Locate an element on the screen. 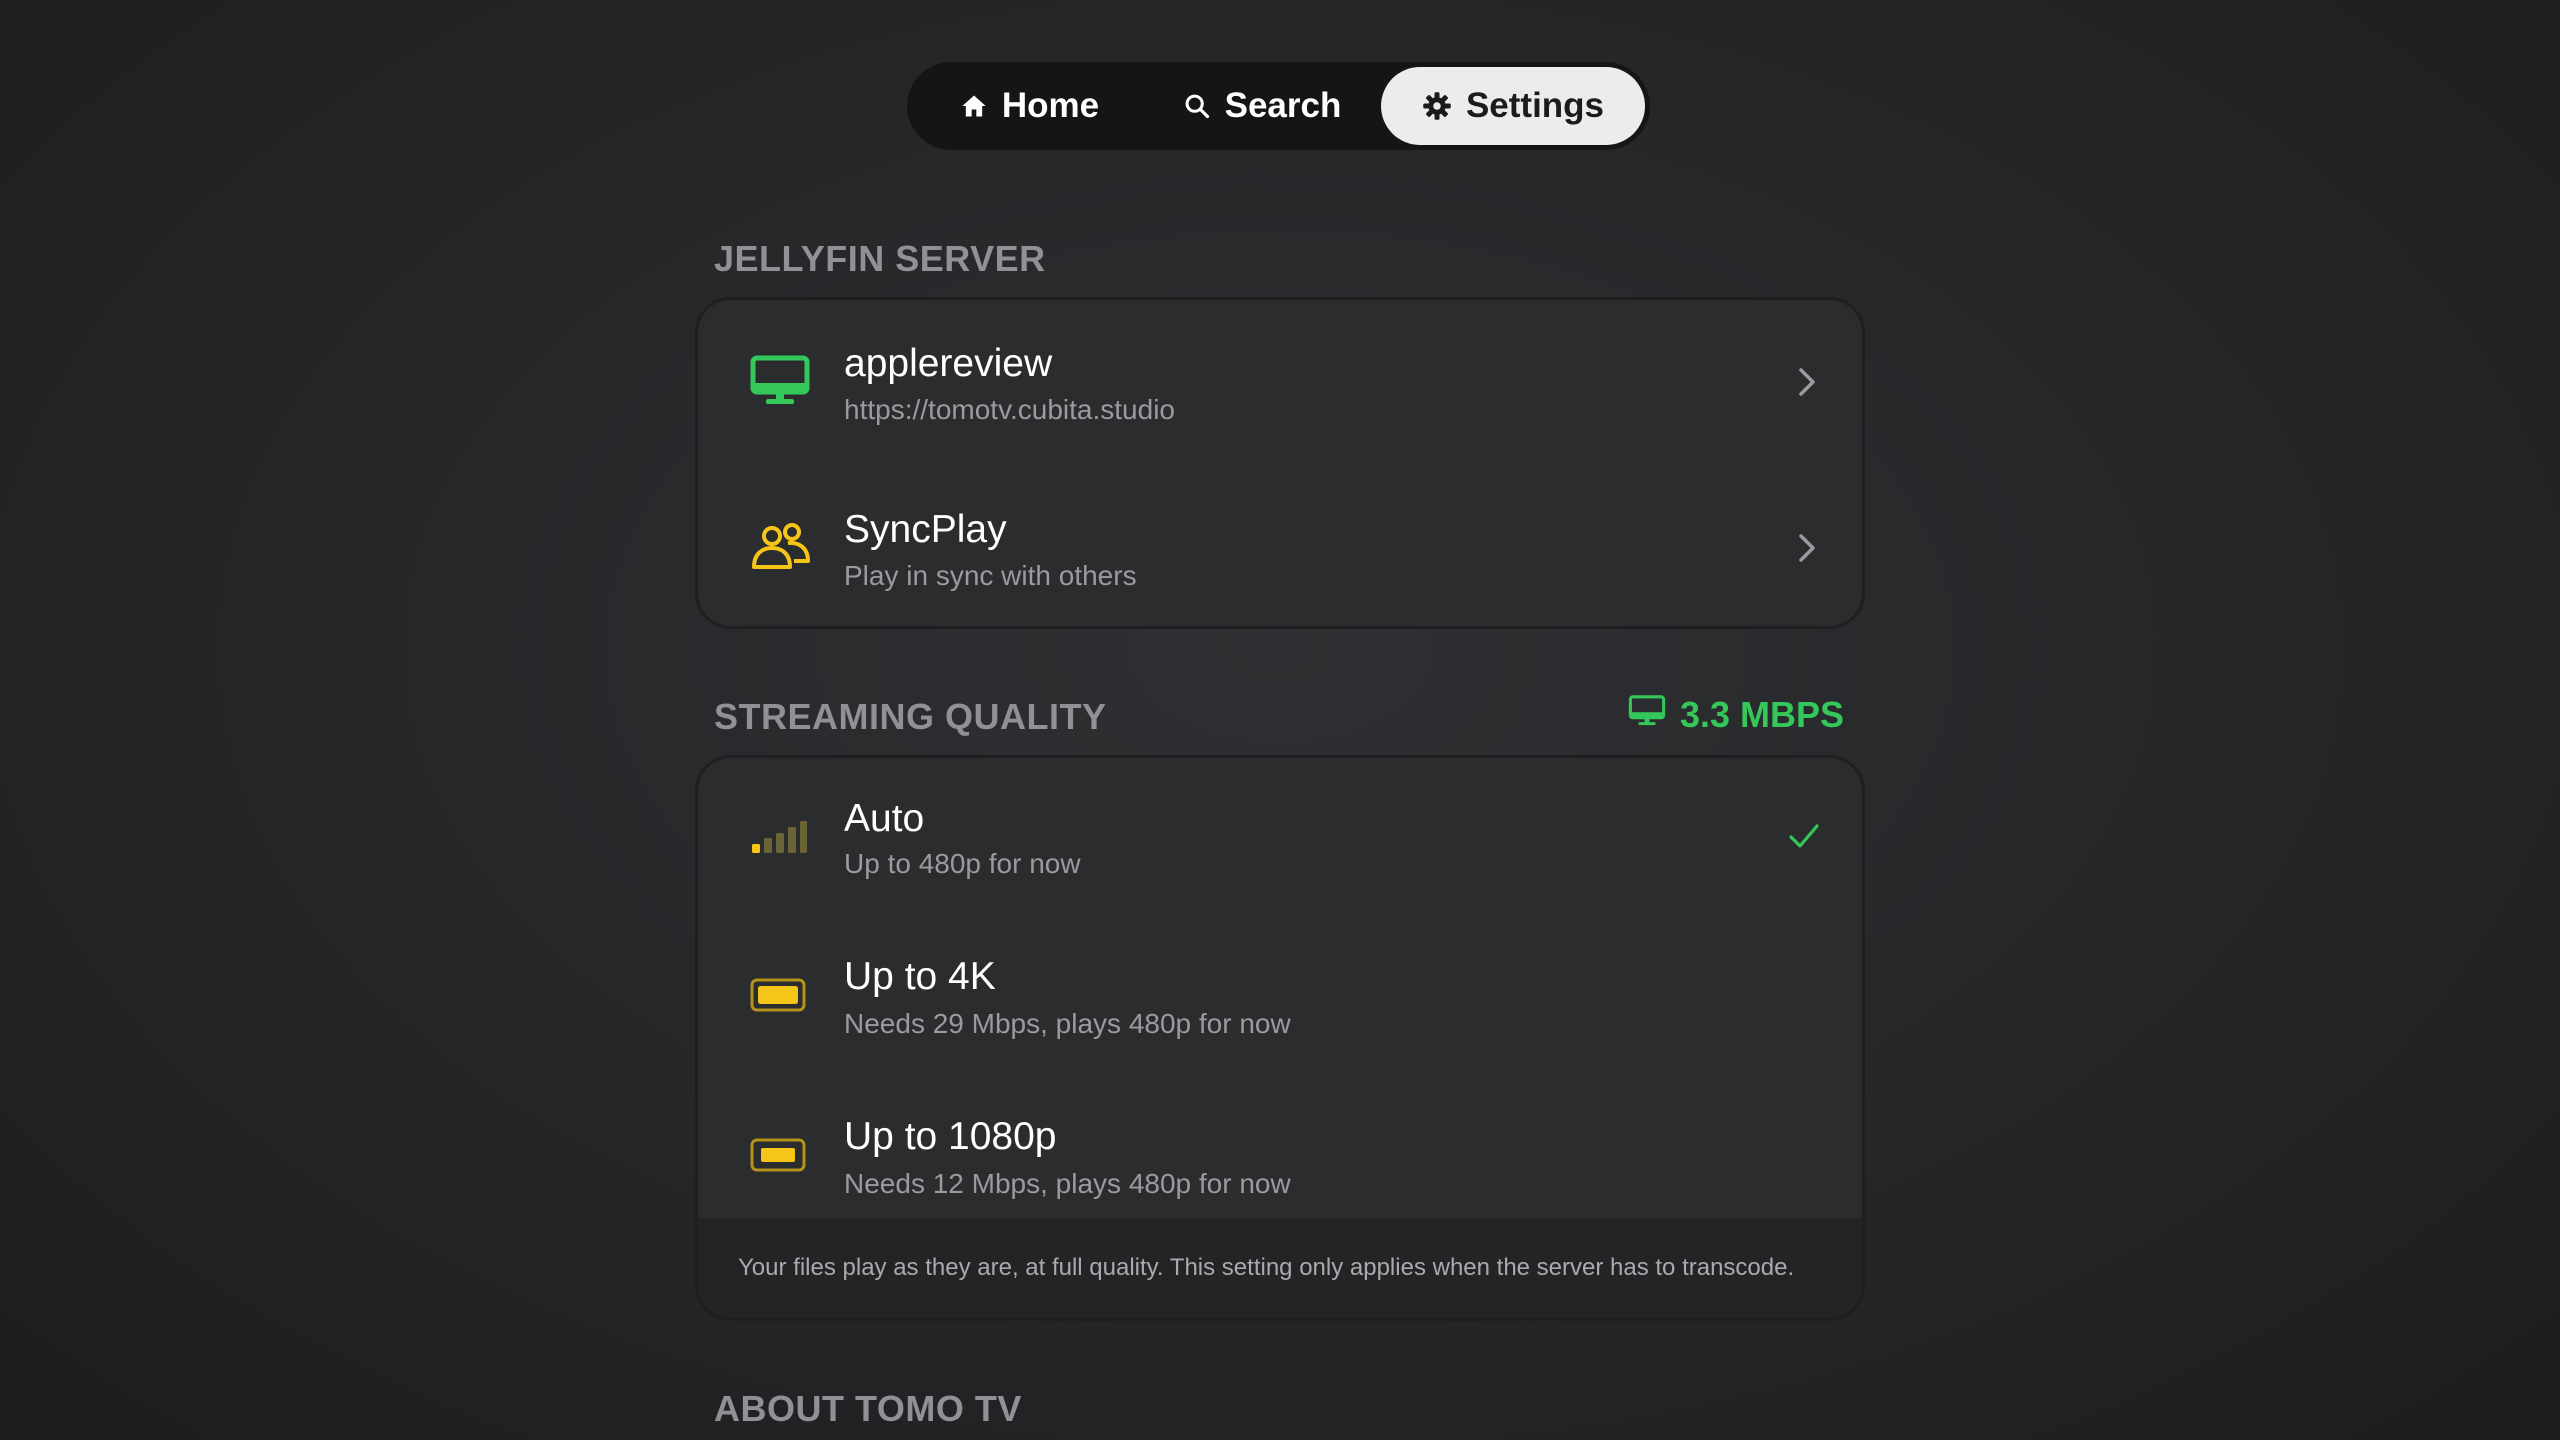  people-icon is located at coordinates (781, 549).